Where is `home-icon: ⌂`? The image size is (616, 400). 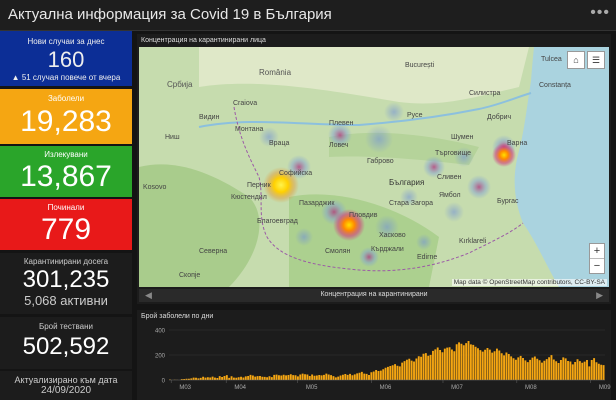 home-icon: ⌂ is located at coordinates (576, 60).